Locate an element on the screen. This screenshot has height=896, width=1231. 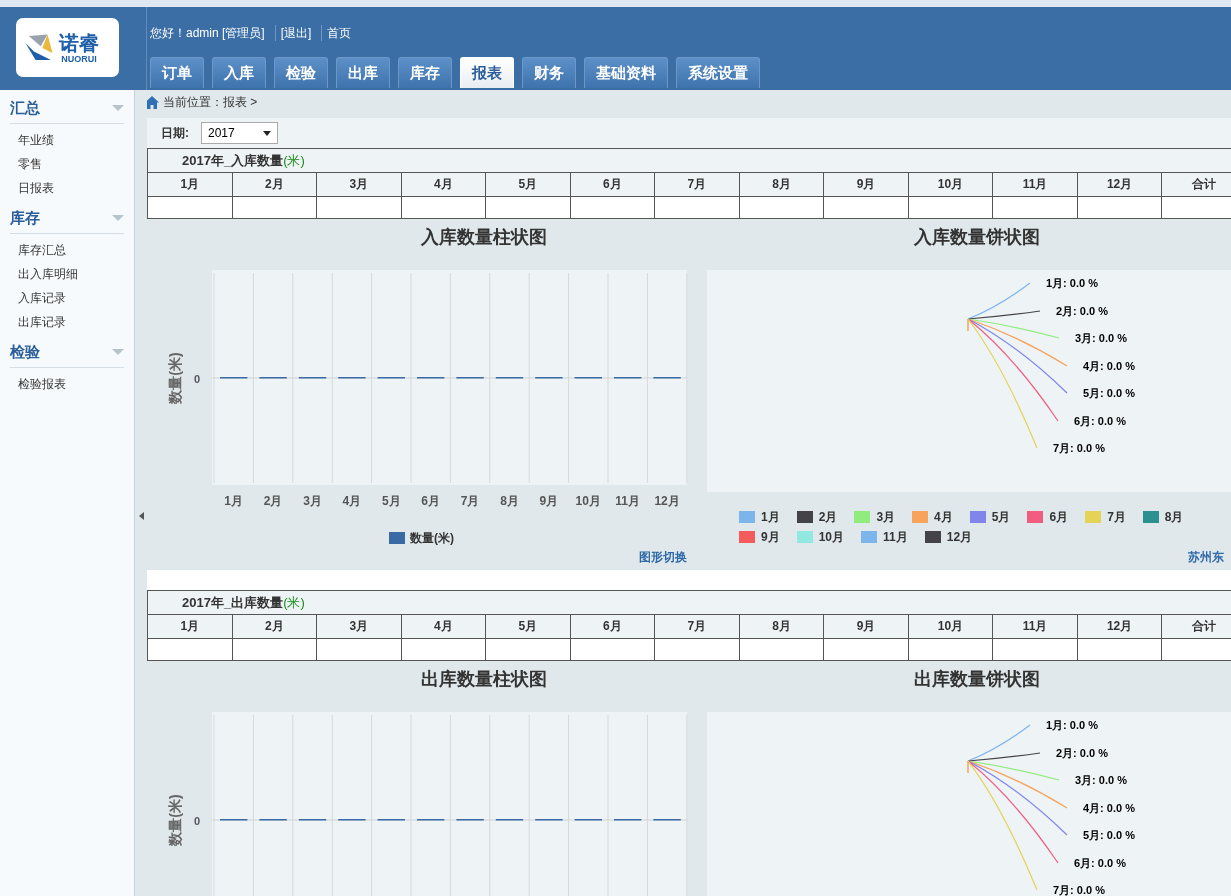
nav-tab: 报表 is located at coordinates (487, 72).